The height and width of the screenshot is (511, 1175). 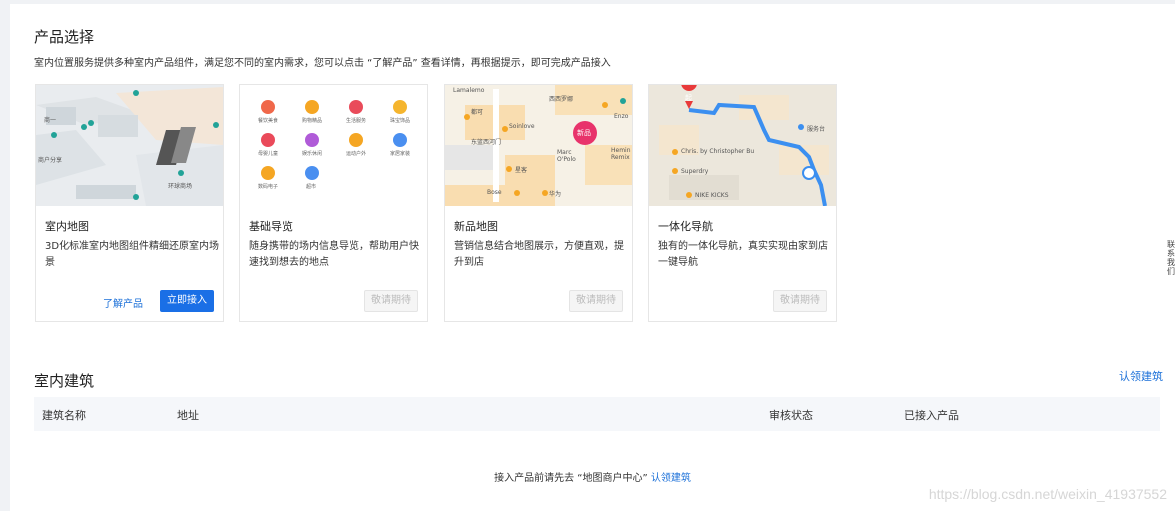 What do you see at coordinates (64, 381) in the screenshot?
I see `buildings-section-title: 室内建筑` at bounding box center [64, 381].